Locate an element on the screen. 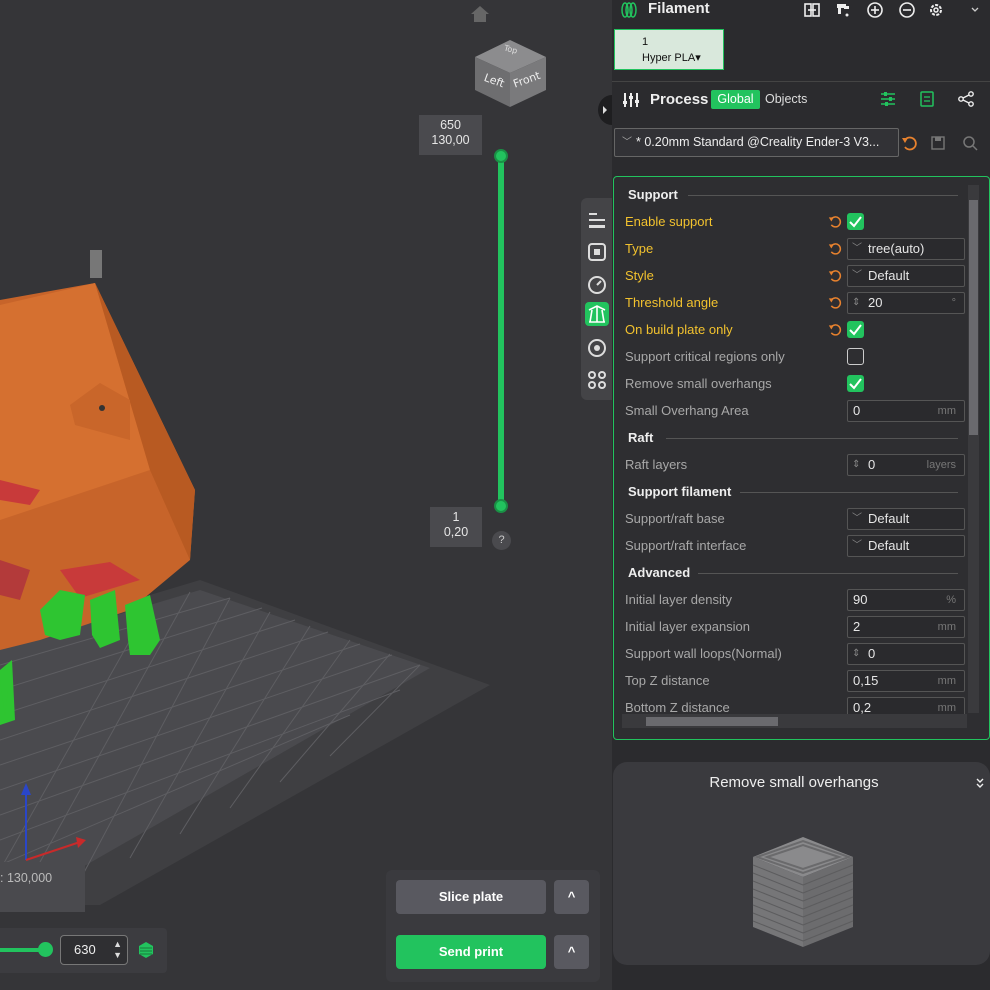 The image size is (990, 990). help-question-icon: ? is located at coordinates (501, 540).